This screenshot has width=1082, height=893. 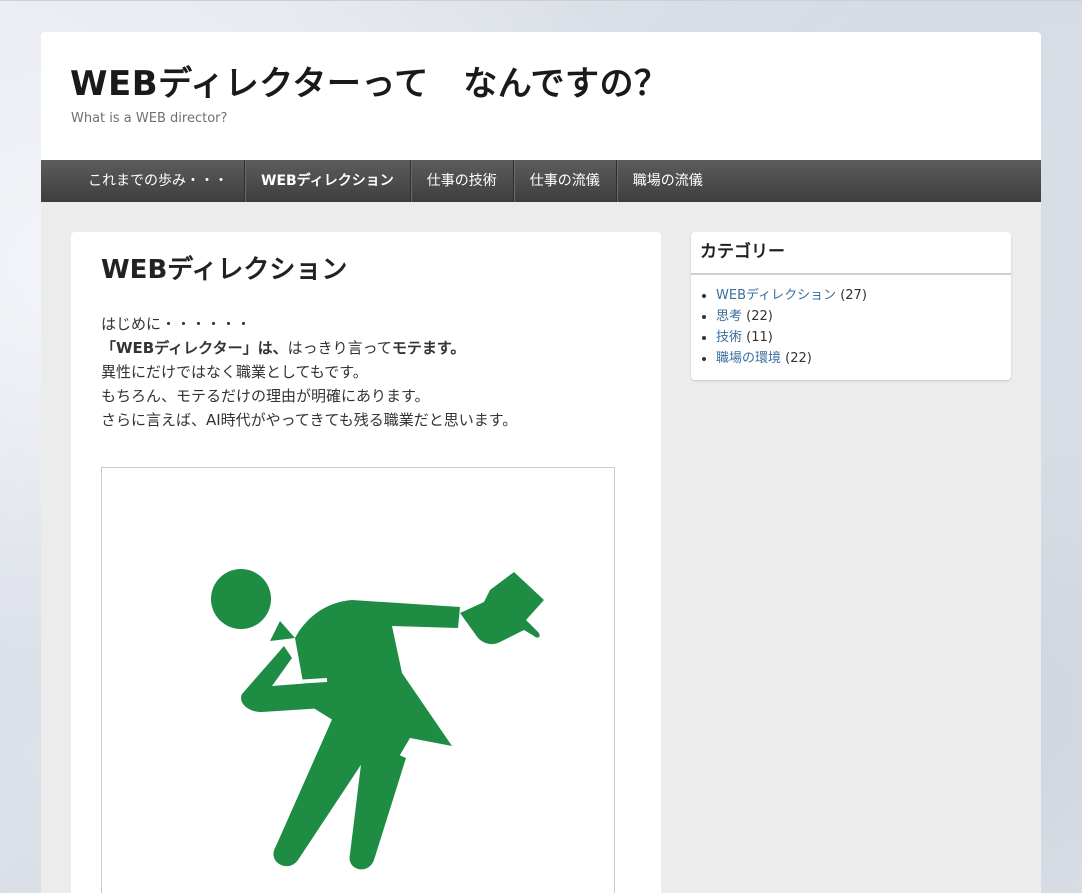 I want to click on category-item: 技術 (11), so click(x=863, y=337).